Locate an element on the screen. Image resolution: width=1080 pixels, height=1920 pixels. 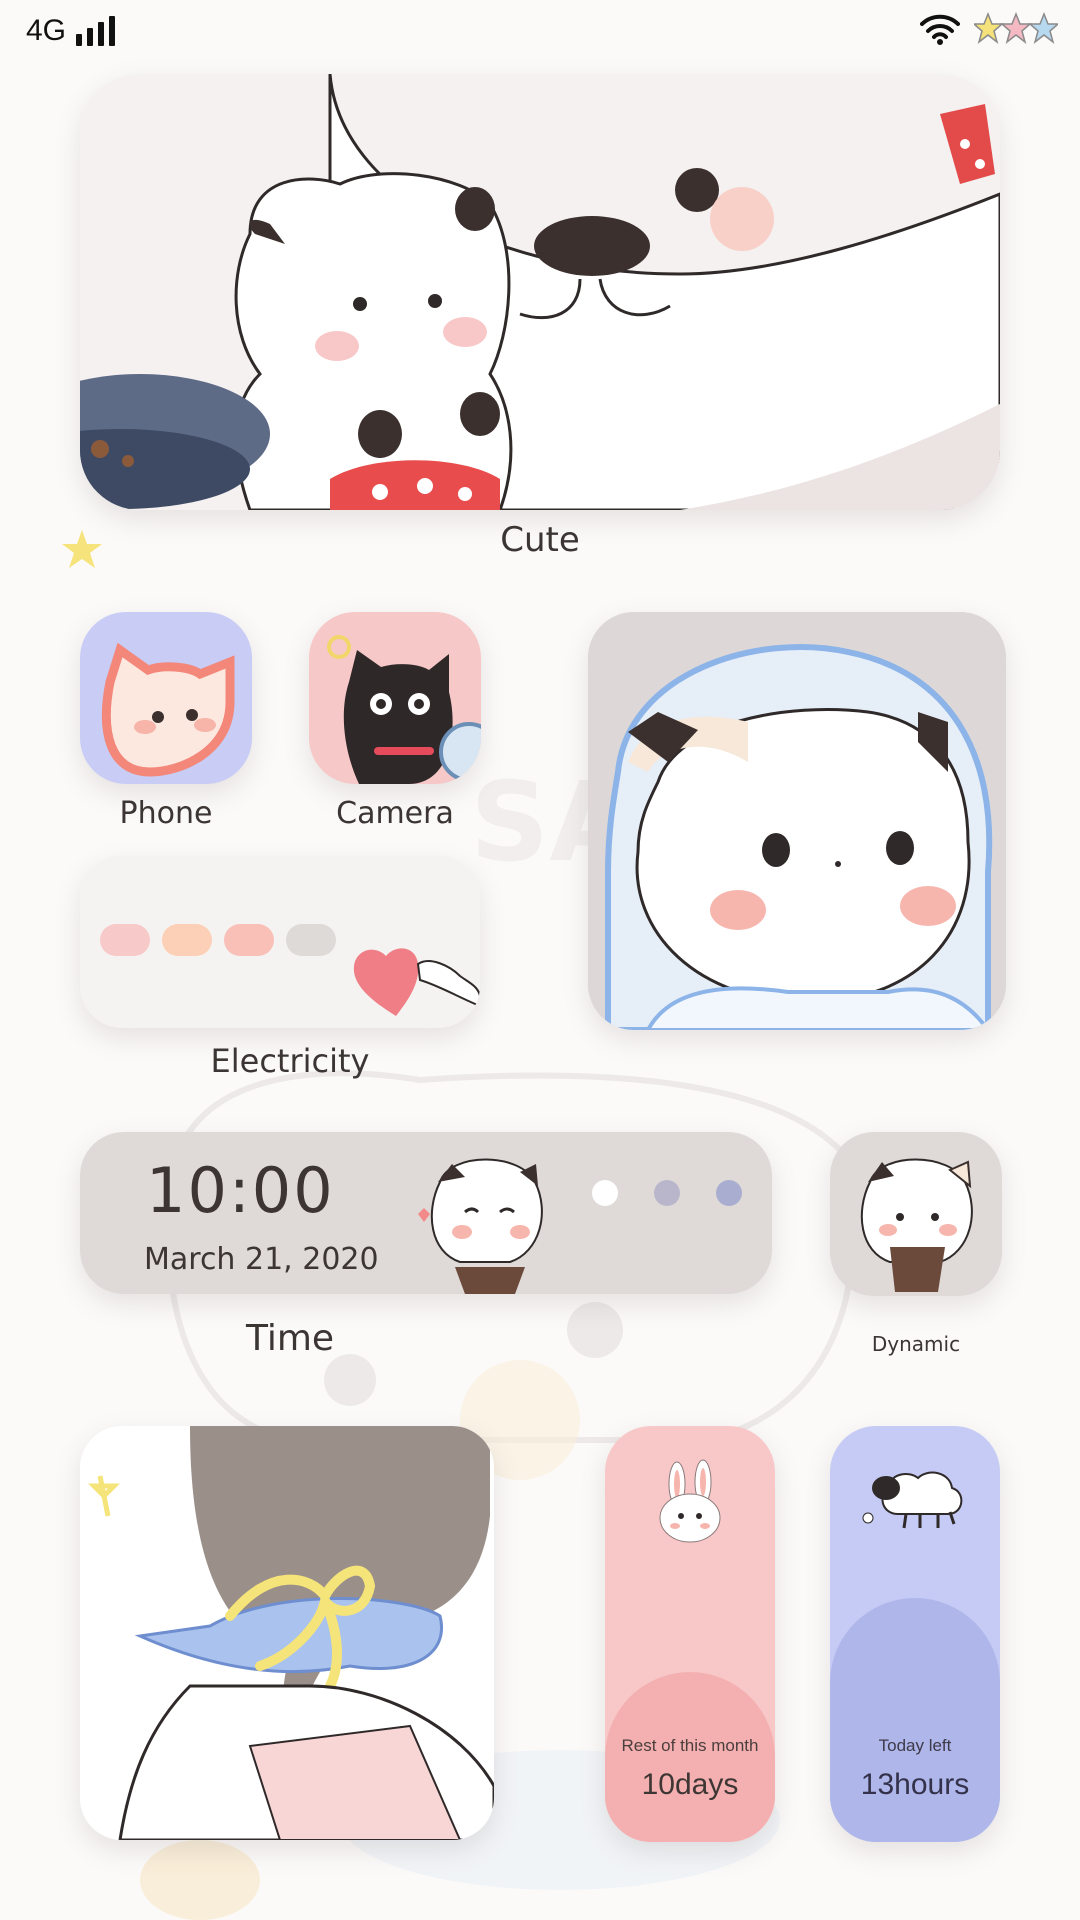
today-countdown-widget: Today left 13hours is located at coordinates (915, 1634).